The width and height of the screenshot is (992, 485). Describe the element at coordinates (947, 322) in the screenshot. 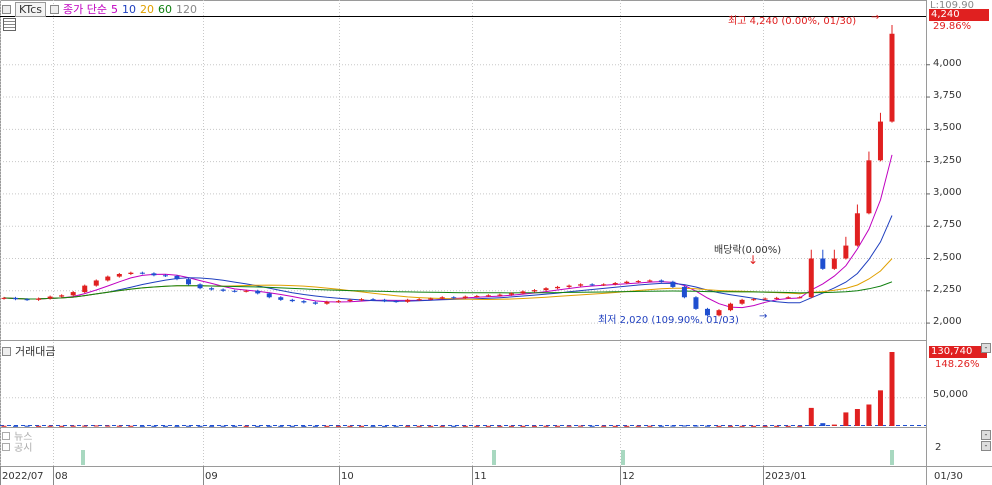

I see `price-tick-label: 2,000` at that location.